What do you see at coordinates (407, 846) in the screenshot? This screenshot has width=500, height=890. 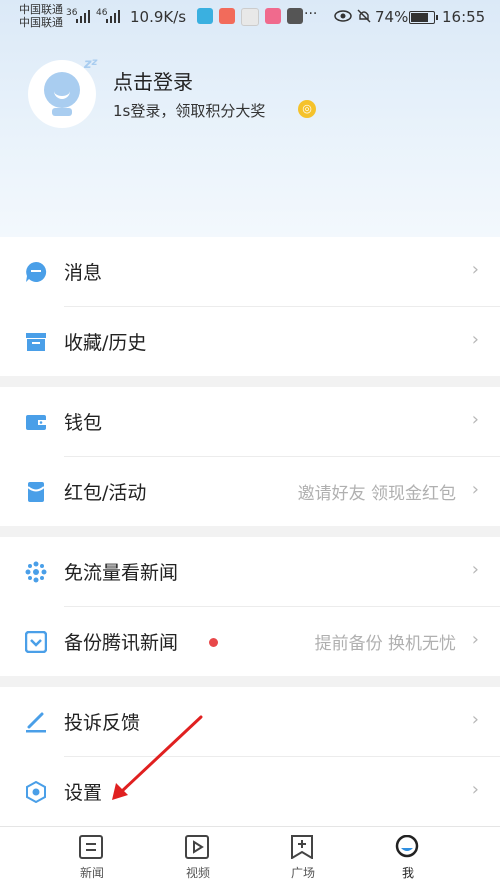 I see `me-face-icon` at bounding box center [407, 846].